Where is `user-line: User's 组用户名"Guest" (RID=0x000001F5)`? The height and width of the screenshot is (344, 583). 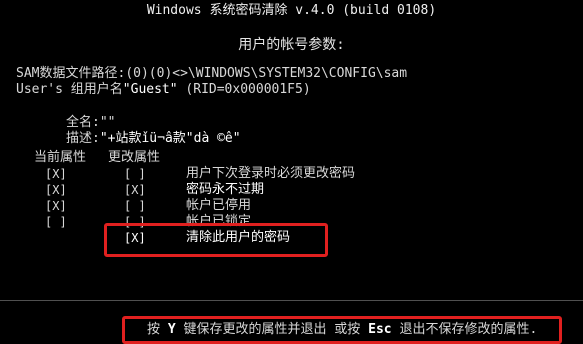
user-line: User's 组用户名"Guest" (RID=0x000001F5) is located at coordinates (163, 90).